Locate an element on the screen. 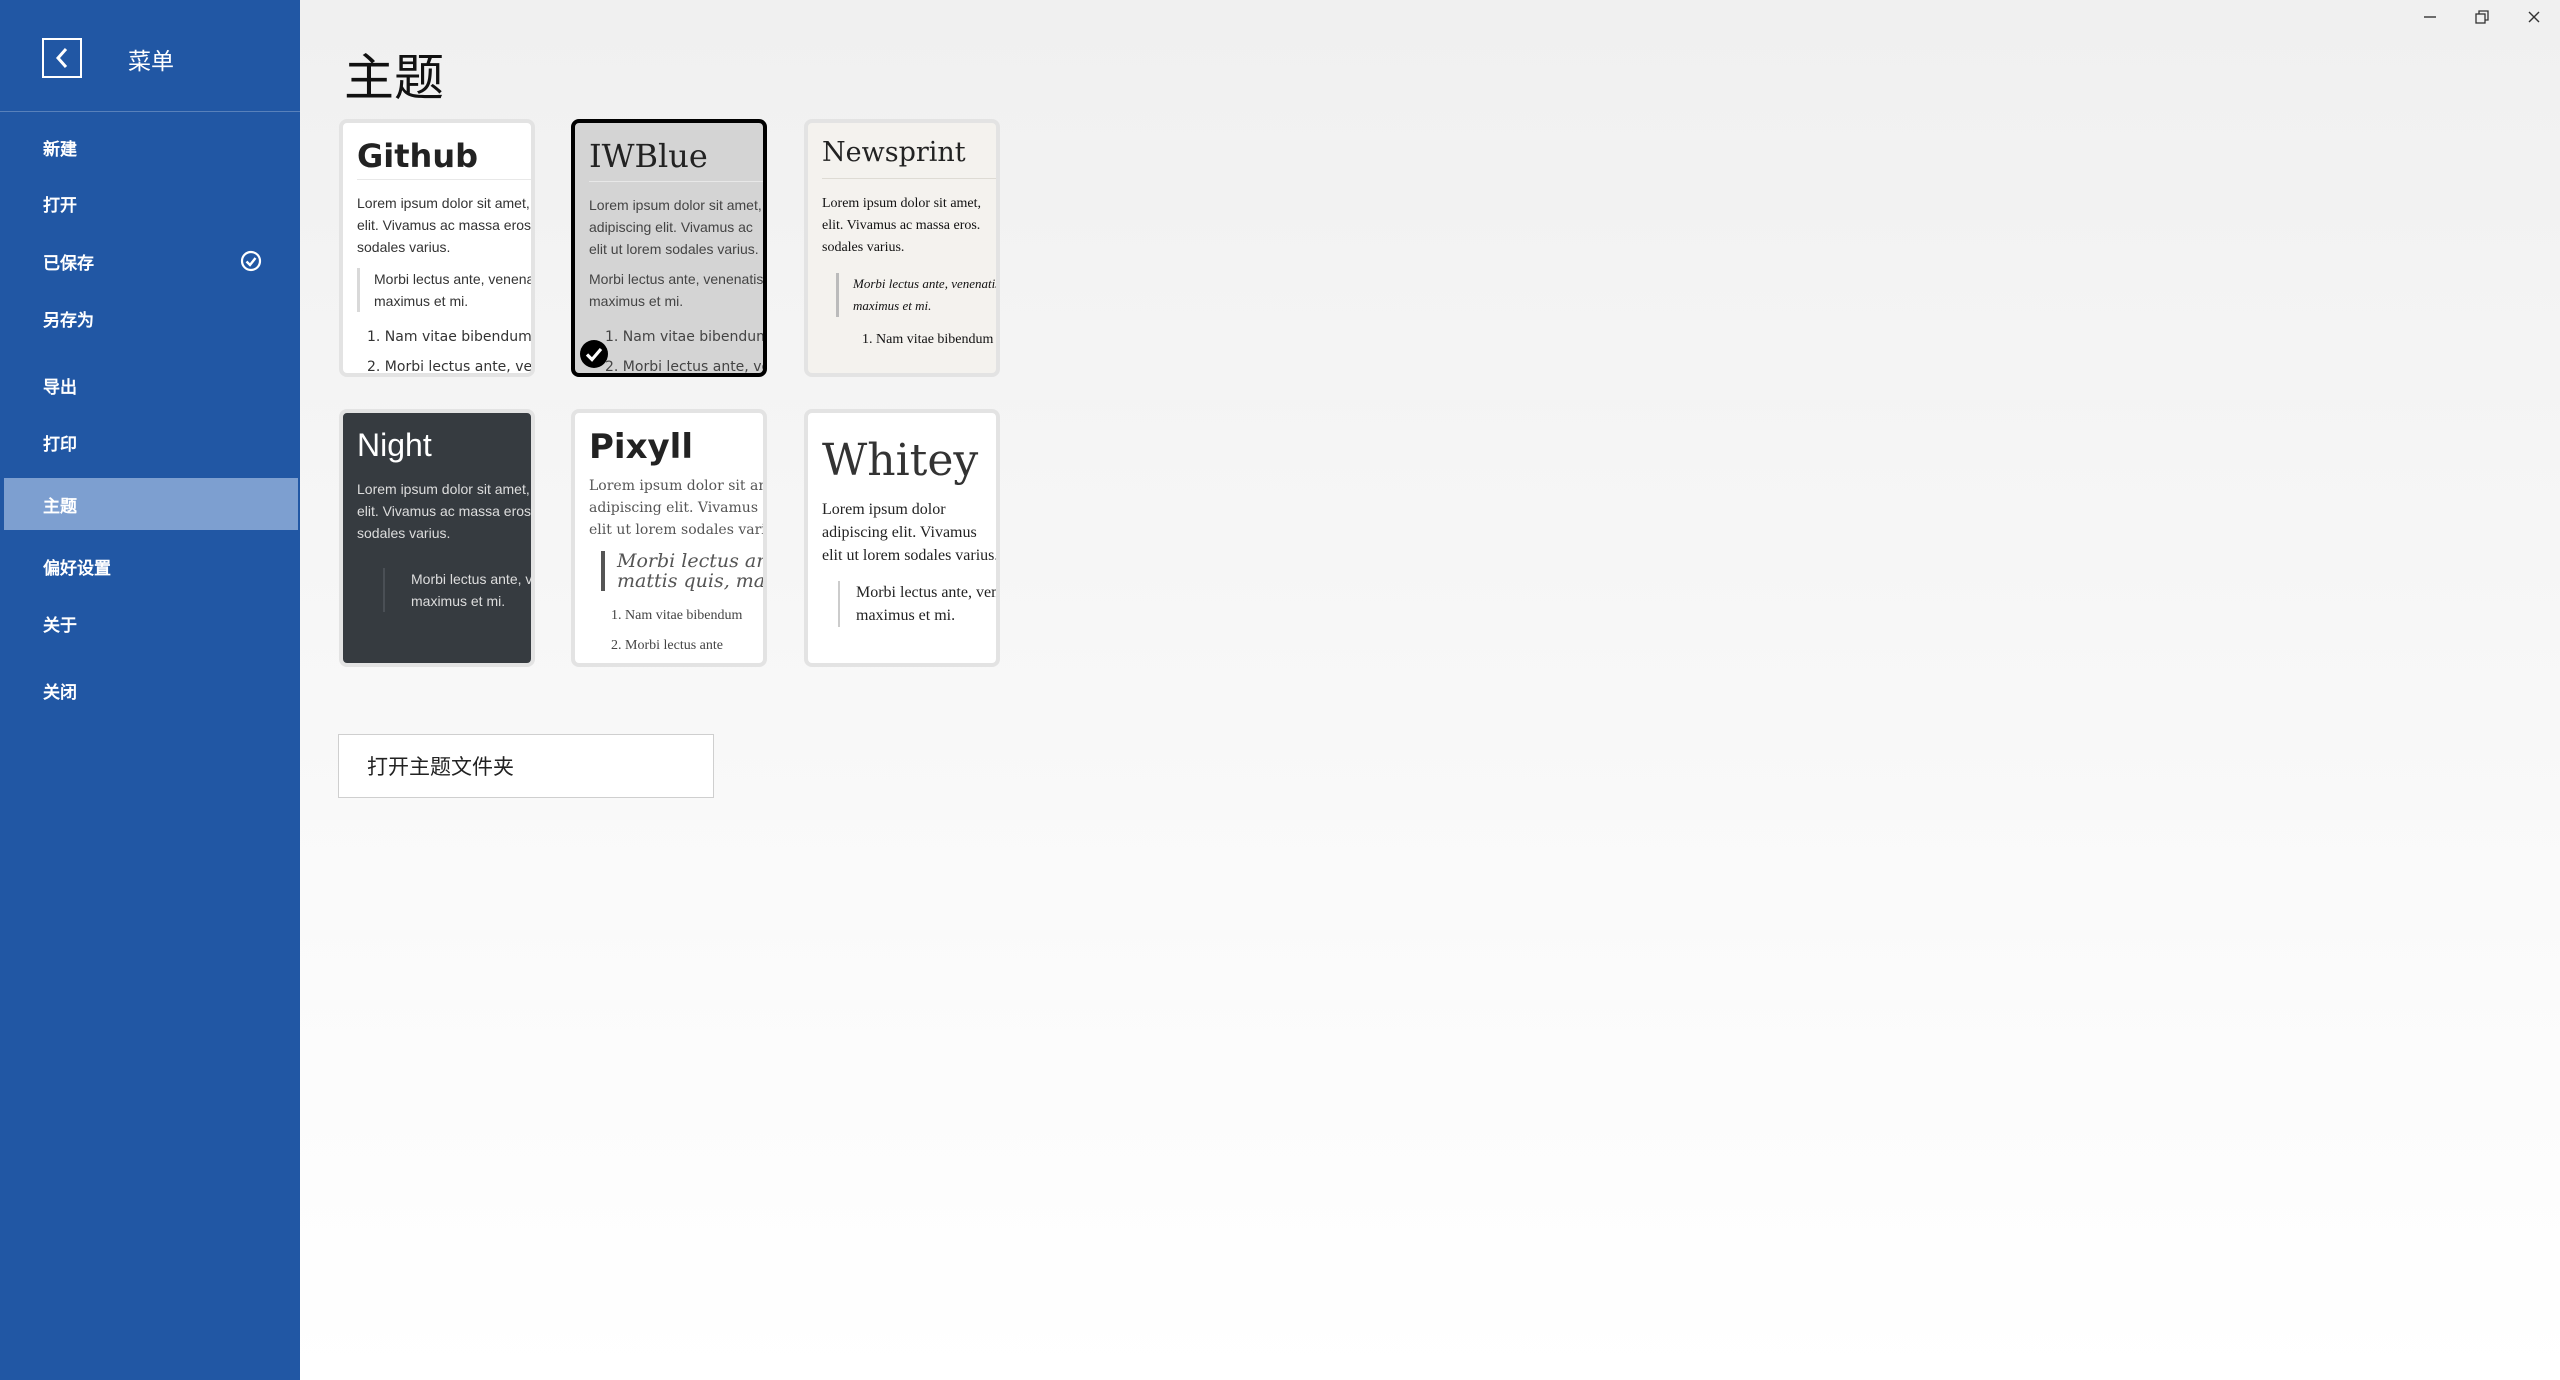 This screenshot has width=2560, height=1380. sidebar-item-print: 打印 is located at coordinates (151, 442).